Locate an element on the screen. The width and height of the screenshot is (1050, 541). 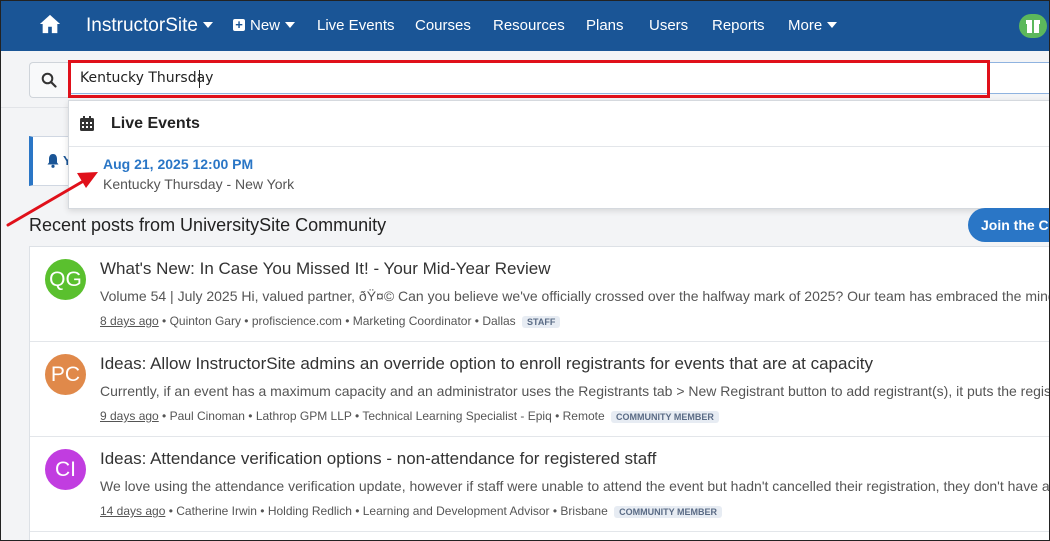
home-icon is located at coordinates (50, 24).